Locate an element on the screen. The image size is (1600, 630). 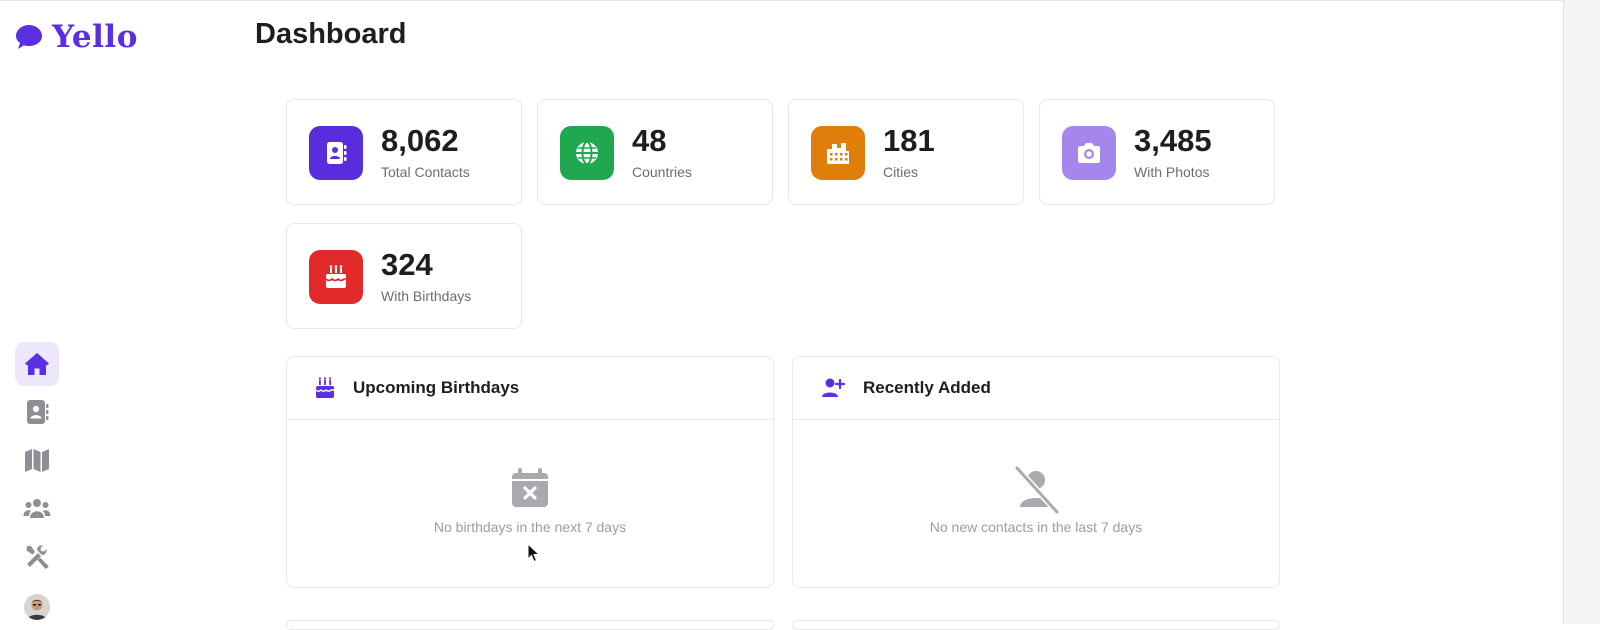
mouse-pointer-icon is located at coordinates (534, 553).